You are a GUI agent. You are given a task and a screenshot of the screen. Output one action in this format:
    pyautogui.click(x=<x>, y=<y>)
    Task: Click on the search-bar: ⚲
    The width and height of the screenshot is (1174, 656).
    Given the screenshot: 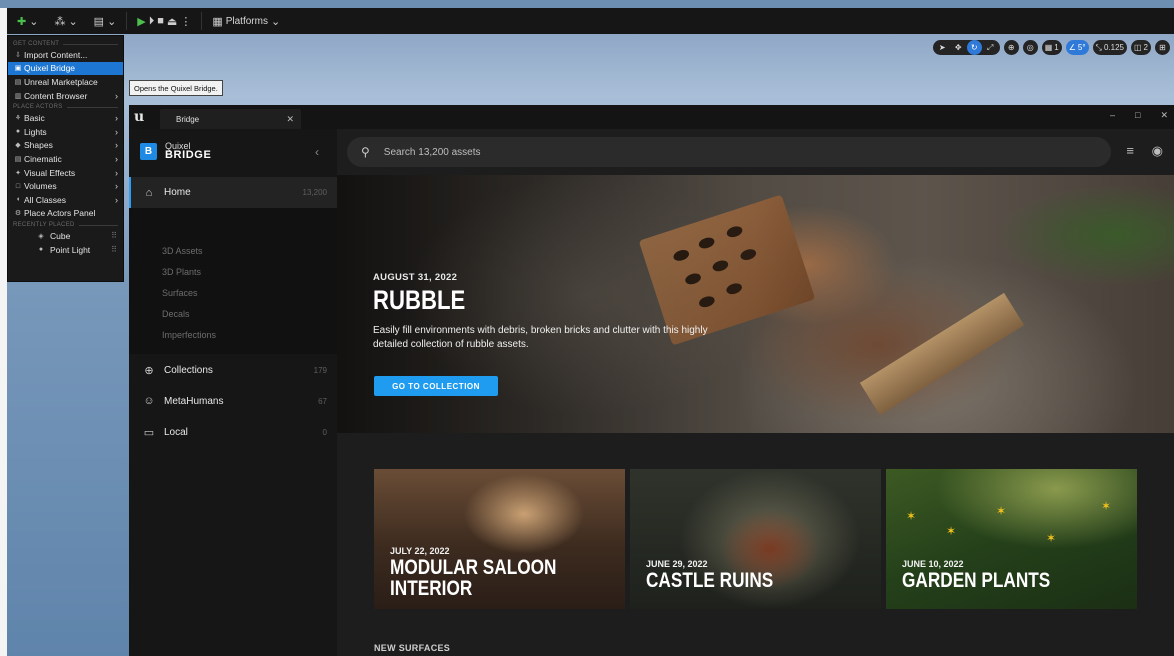 What is the action you would take?
    pyautogui.click(x=729, y=152)
    